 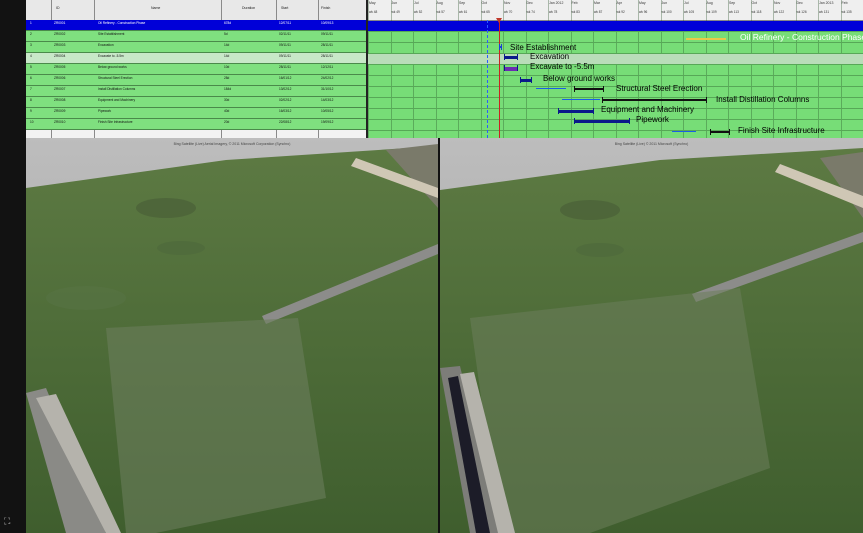 What do you see at coordinates (227, 45) in the screenshot?
I see `task-cell-duration: 14d` at bounding box center [227, 45].